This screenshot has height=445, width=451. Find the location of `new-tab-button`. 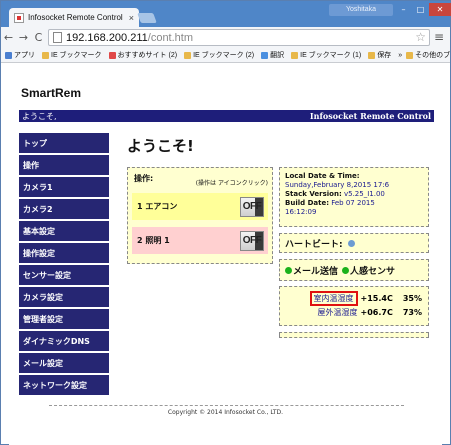

new-tab-button is located at coordinates (147, 18).